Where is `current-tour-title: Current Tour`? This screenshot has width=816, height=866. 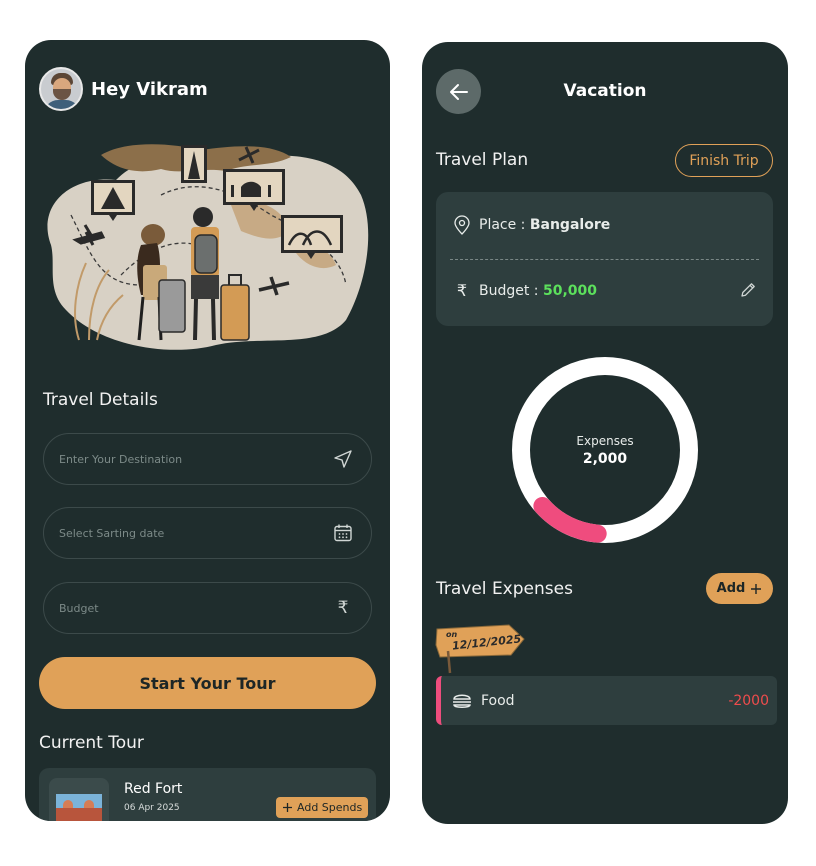
current-tour-title: Current Tour is located at coordinates (91, 743).